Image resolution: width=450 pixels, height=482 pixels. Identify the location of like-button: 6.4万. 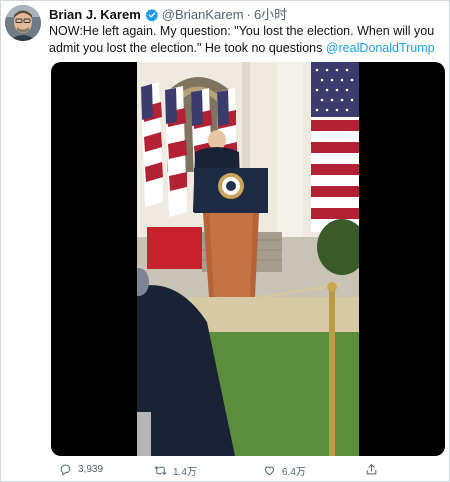
(284, 470).